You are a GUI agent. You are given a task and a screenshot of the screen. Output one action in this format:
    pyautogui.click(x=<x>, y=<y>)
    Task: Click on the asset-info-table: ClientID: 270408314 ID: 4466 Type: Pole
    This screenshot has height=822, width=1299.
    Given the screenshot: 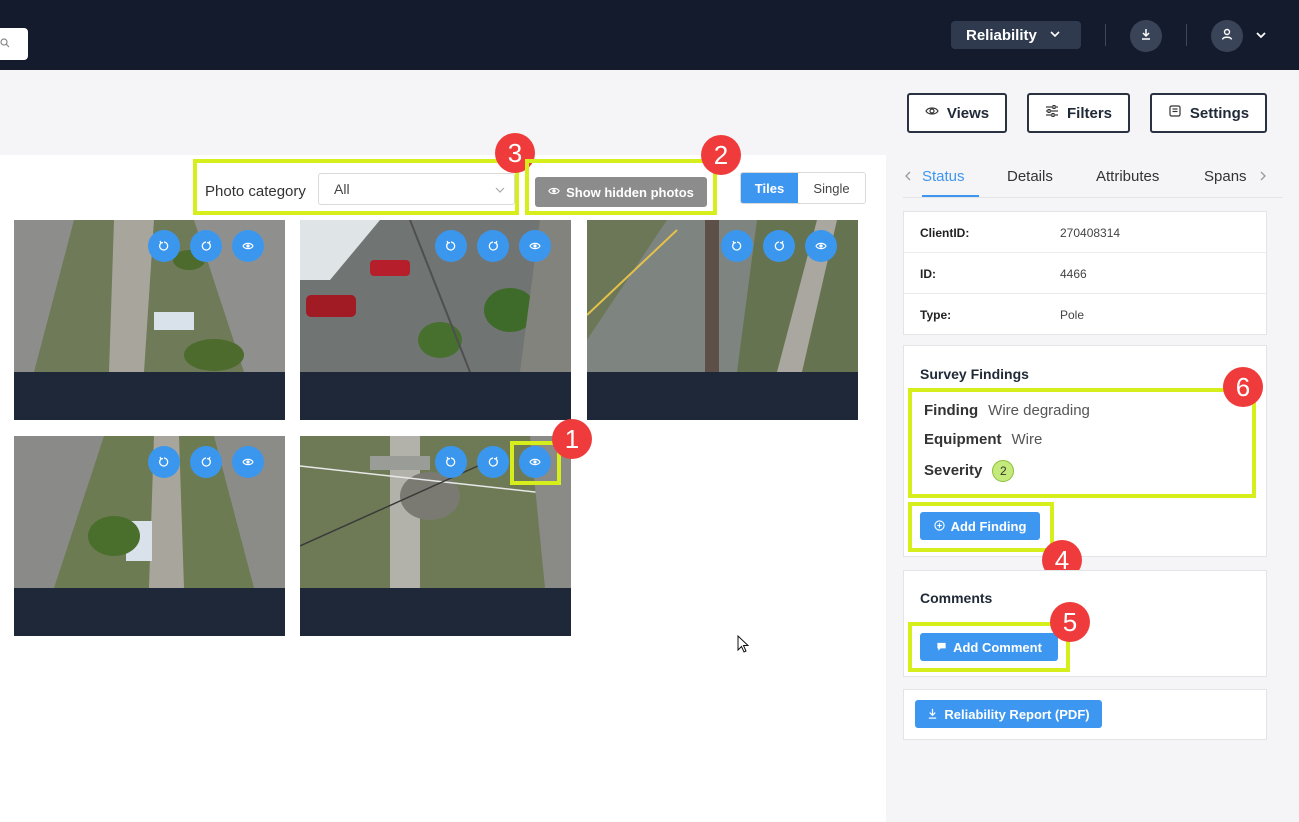 What is the action you would take?
    pyautogui.click(x=1085, y=273)
    